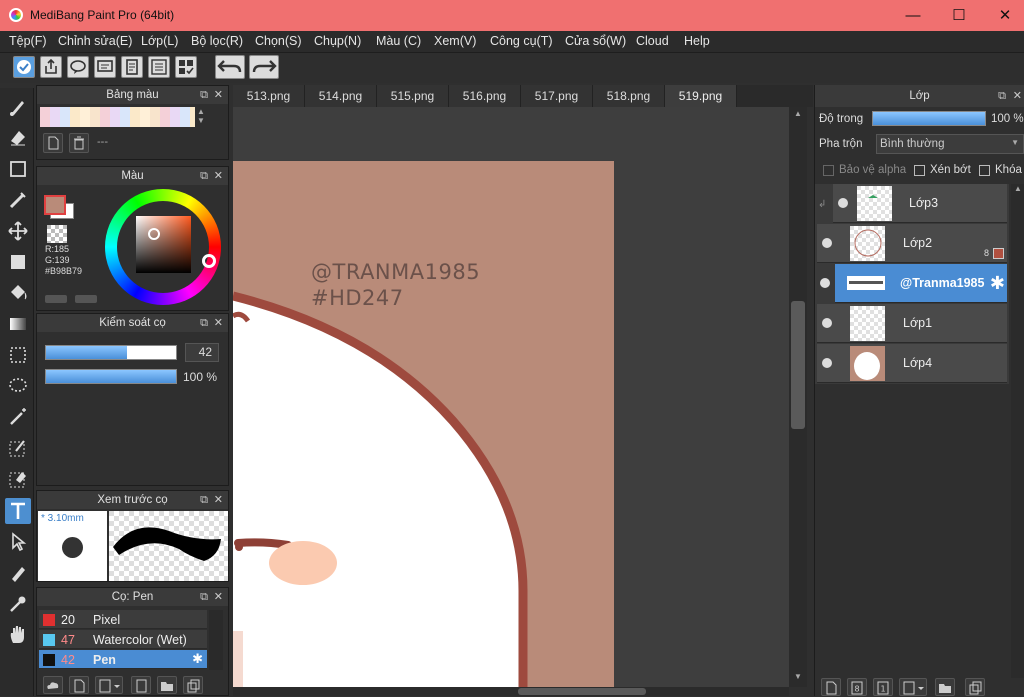 This screenshot has width=1024, height=697. What do you see at coordinates (109, 685) in the screenshot?
I see `brush-add-dropdown` at bounding box center [109, 685].